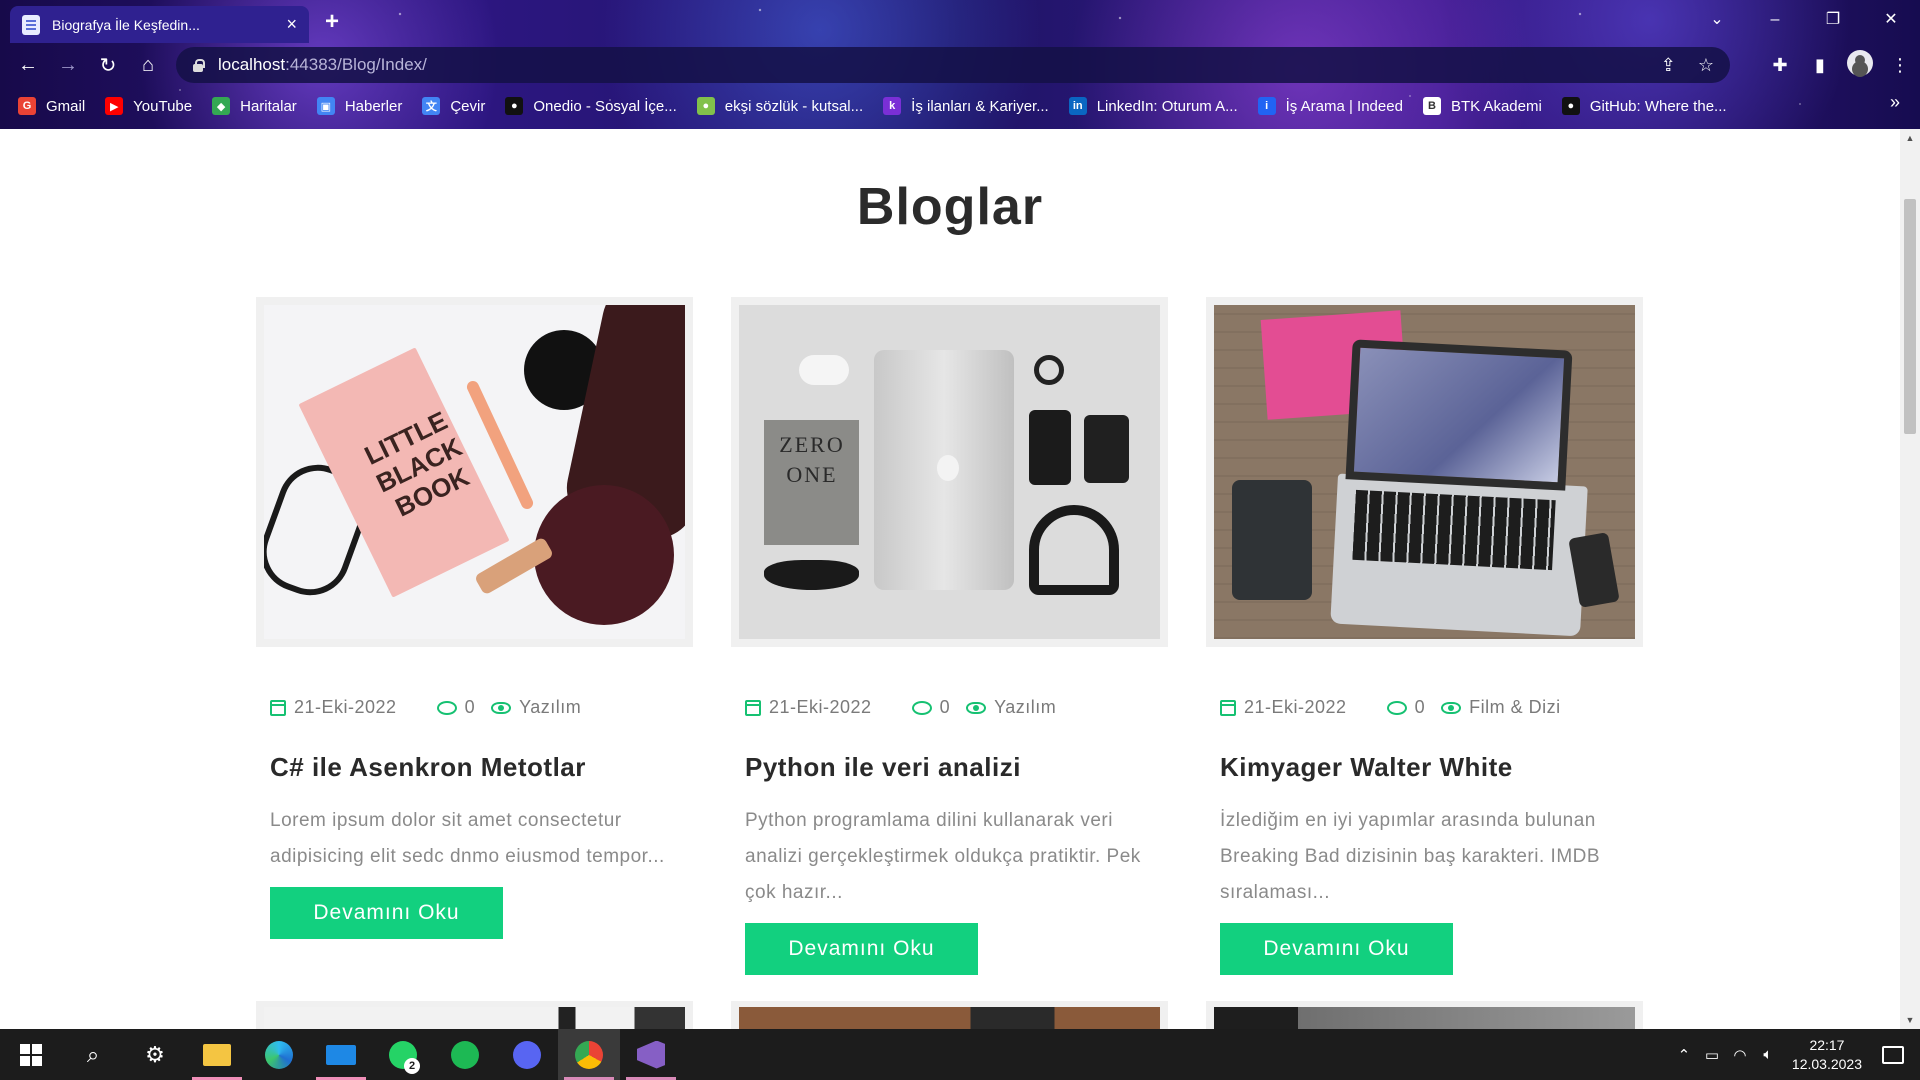 This screenshot has height=1080, width=1920. I want to click on minimize-icon: –, so click(1775, 20).